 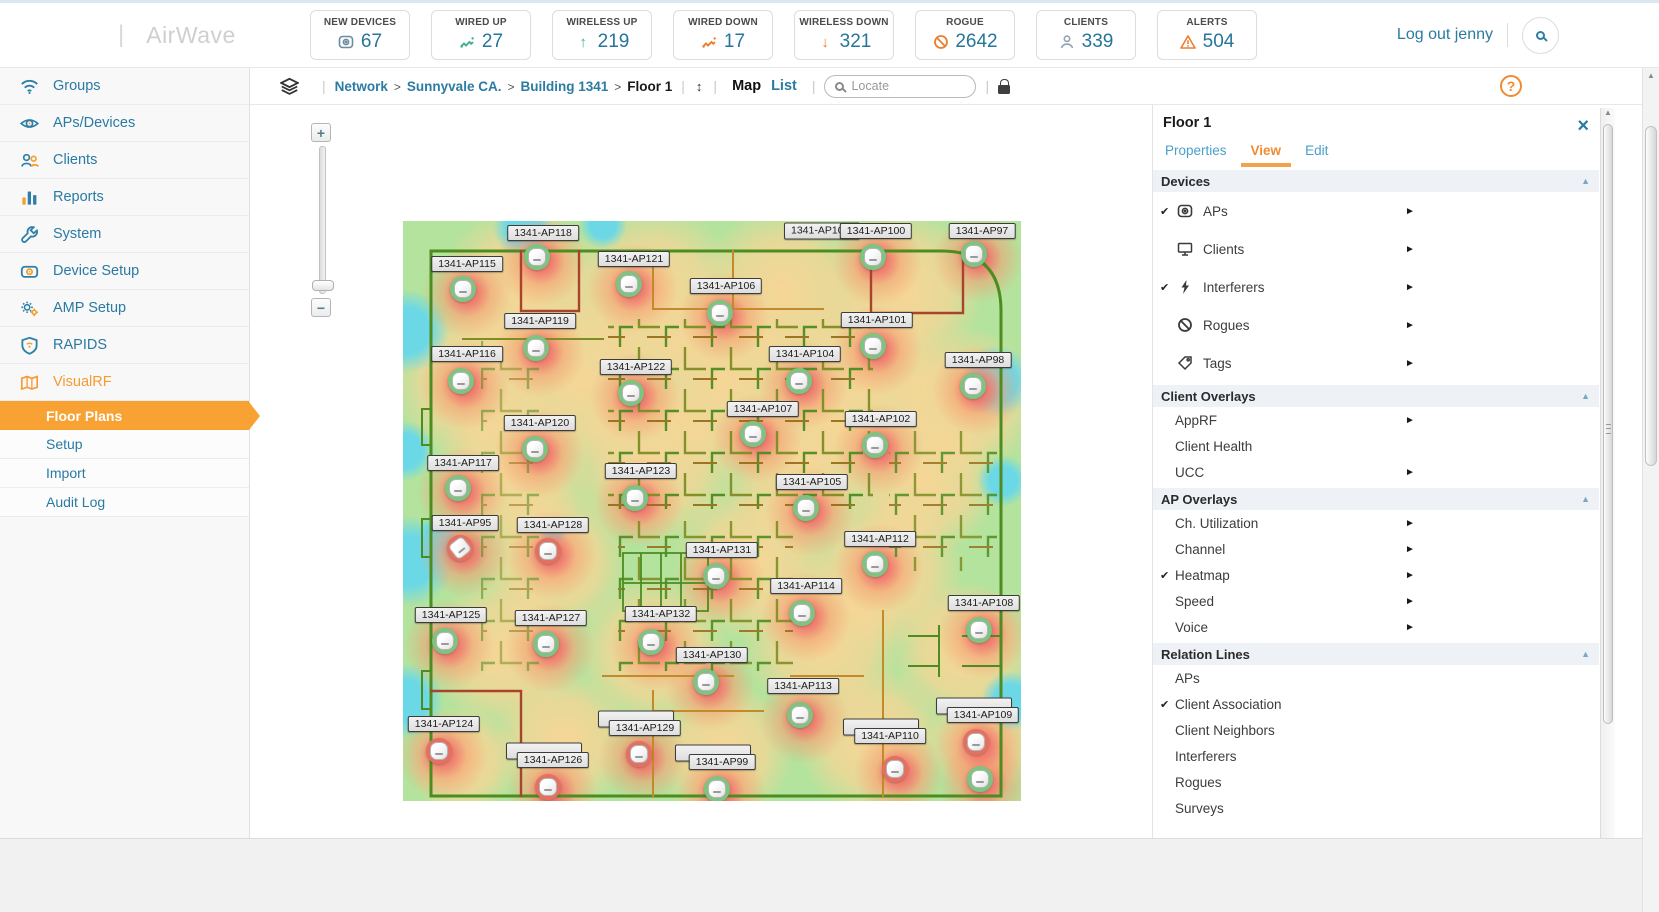 What do you see at coordinates (1004, 86) in the screenshot?
I see `lock-icon` at bounding box center [1004, 86].